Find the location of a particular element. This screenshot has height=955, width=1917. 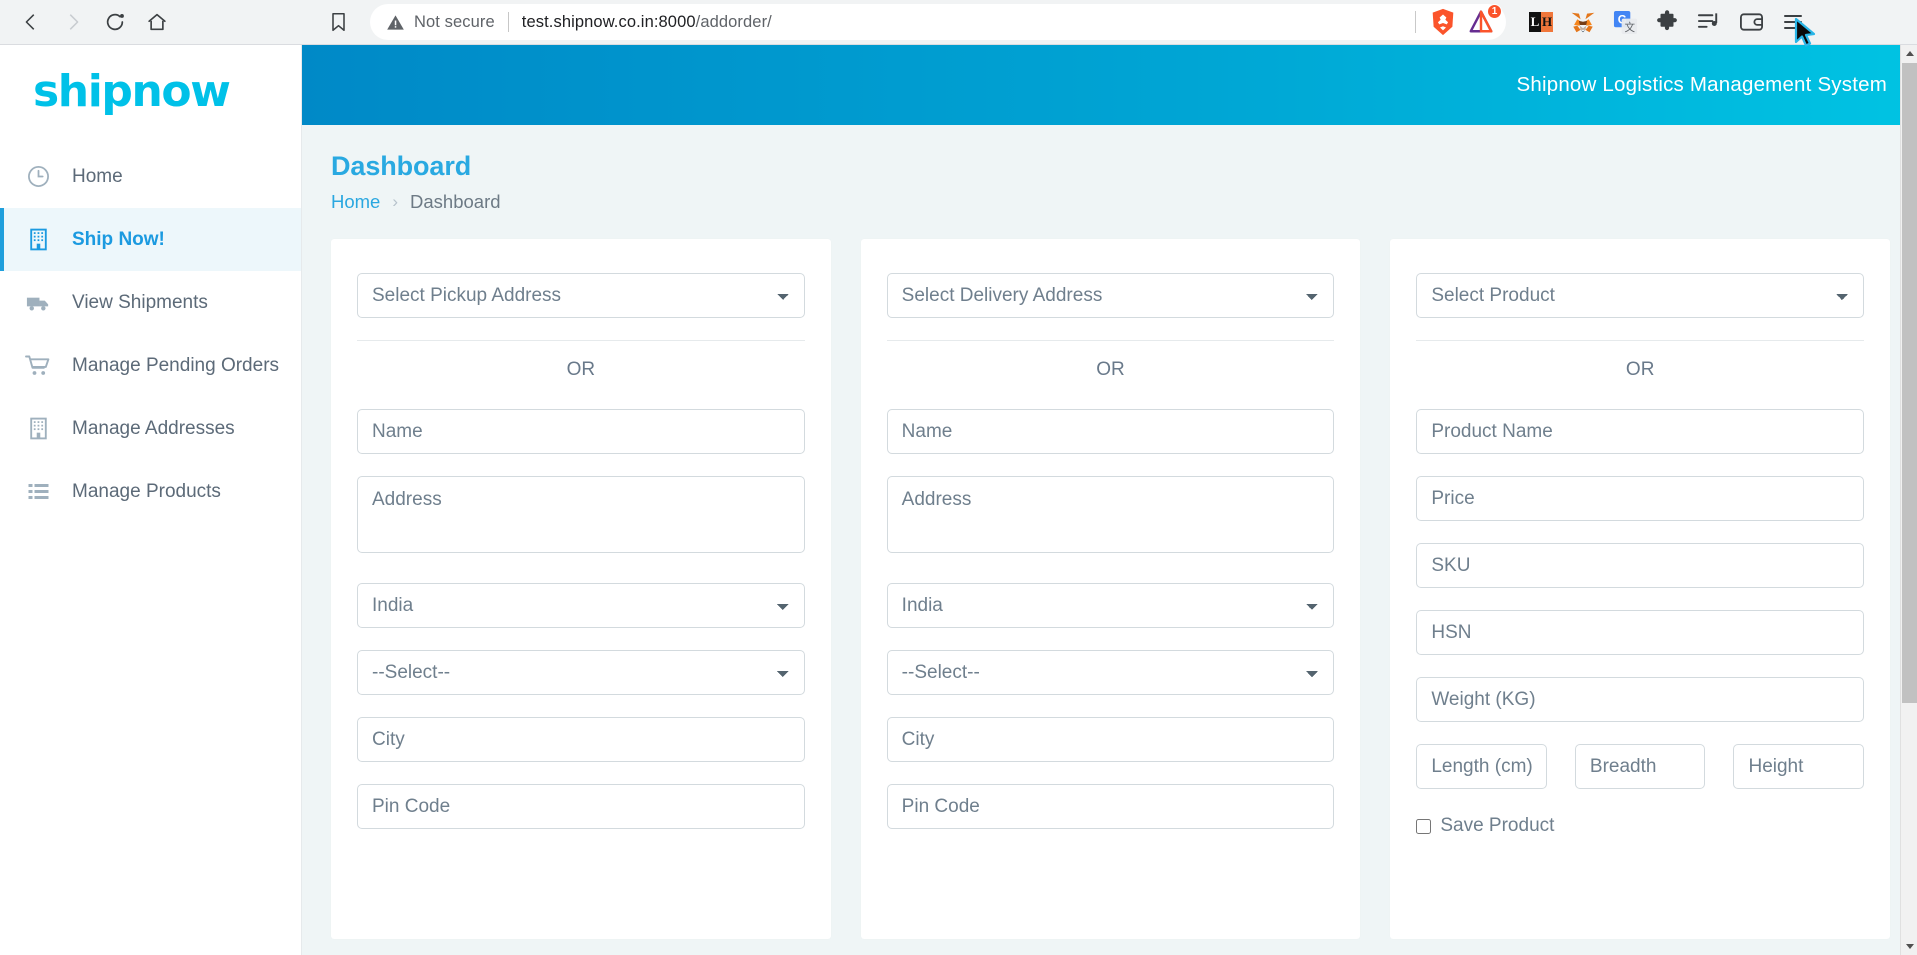

forward-button is located at coordinates (73, 22).